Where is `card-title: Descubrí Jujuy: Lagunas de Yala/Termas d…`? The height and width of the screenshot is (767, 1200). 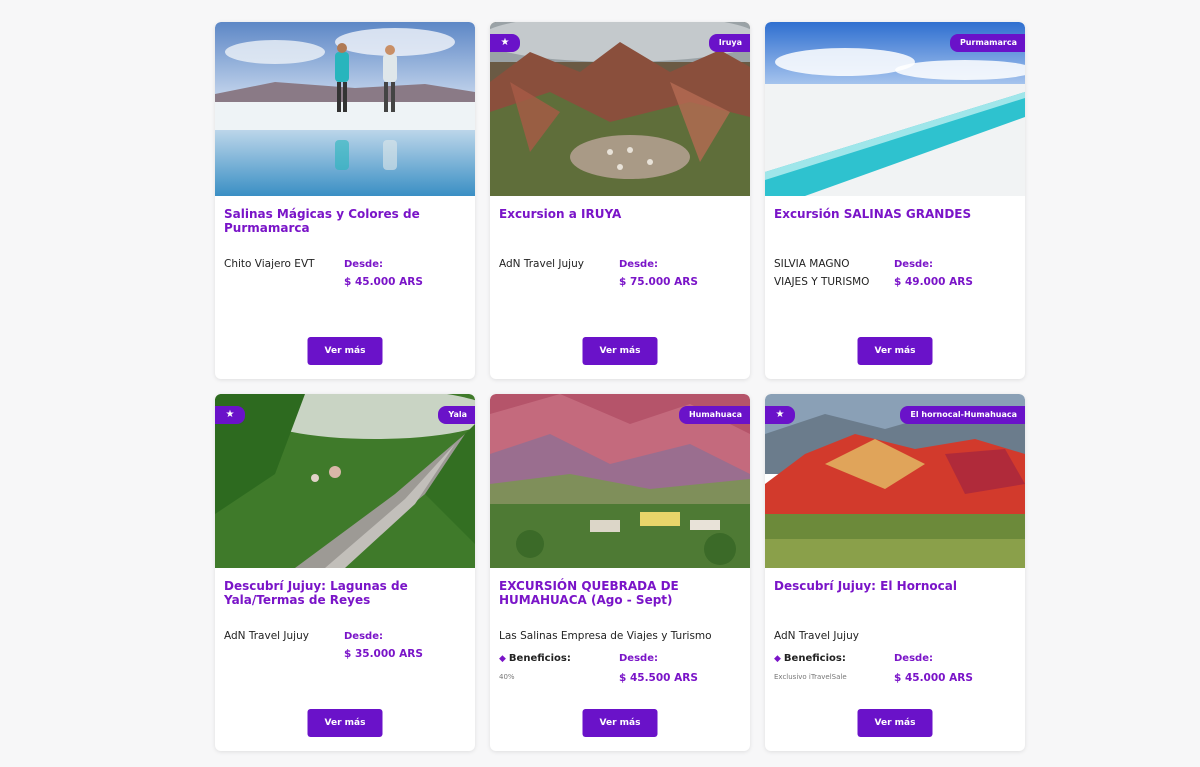
card-title: Descubrí Jujuy: Lagunas de Yala/Termas d… is located at coordinates (345, 593).